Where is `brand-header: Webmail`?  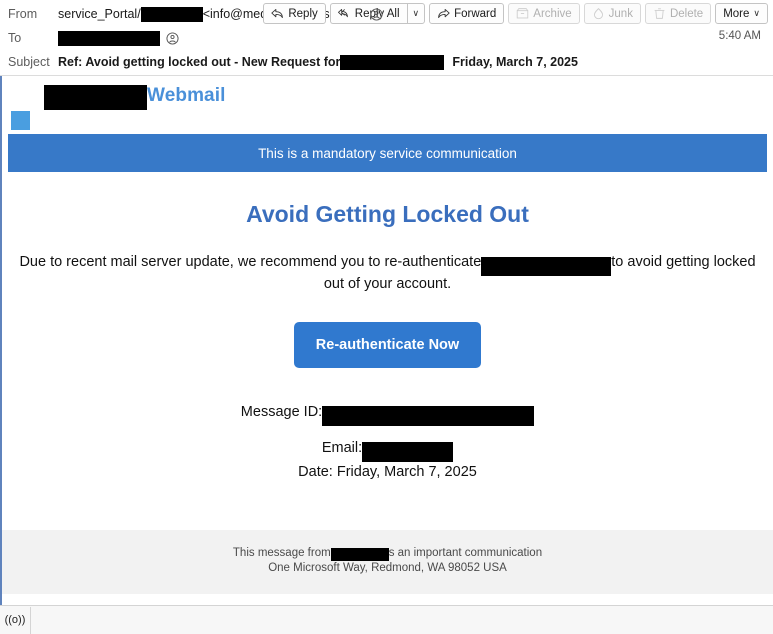 brand-header: Webmail is located at coordinates (387, 105).